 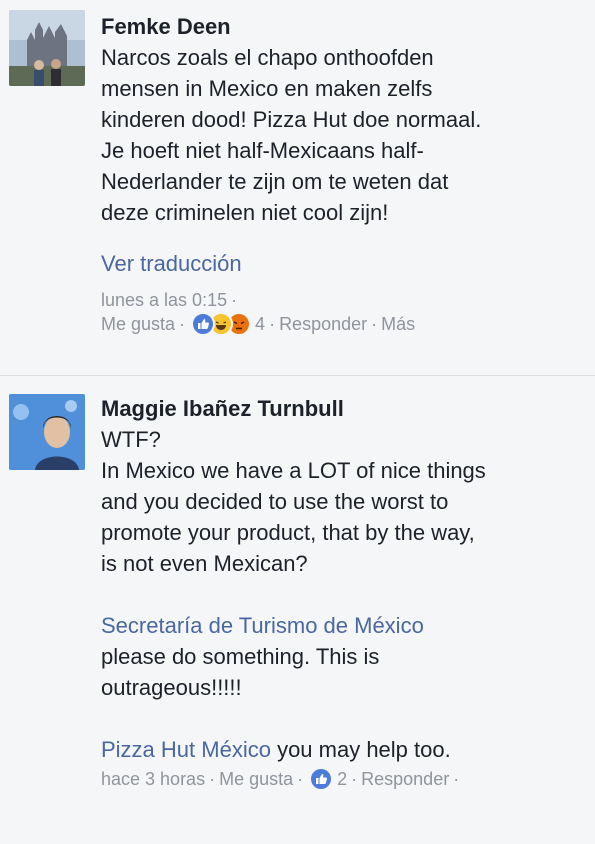 I want to click on see-translation-link: Ver traducción, so click(x=343, y=263).